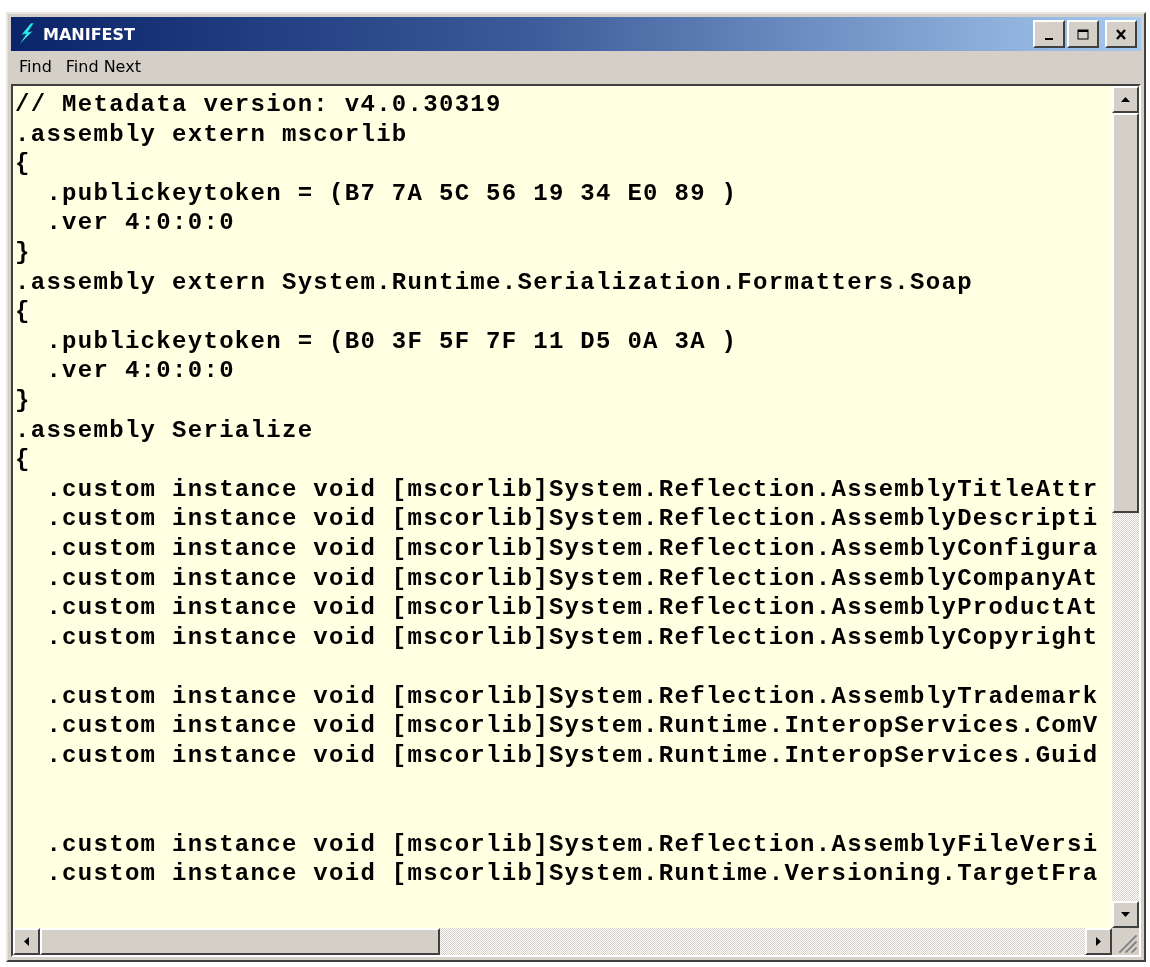  I want to click on code-line: .custom instance void [mscorlib]System.Runtime.Versioning.TargetFra, so click(572, 874).